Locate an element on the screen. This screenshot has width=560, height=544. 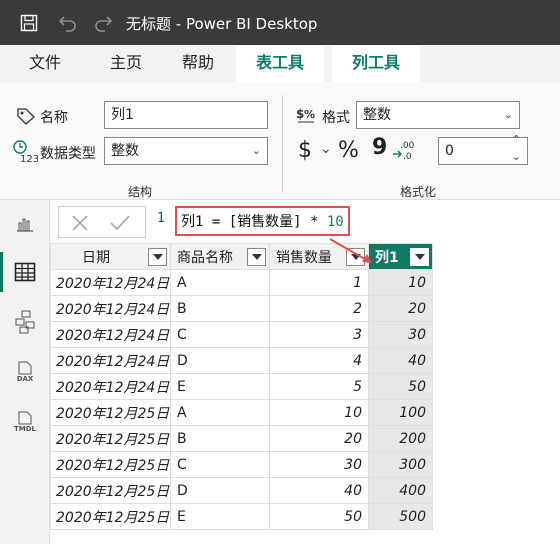
cell-col1: 30 is located at coordinates (400, 334).